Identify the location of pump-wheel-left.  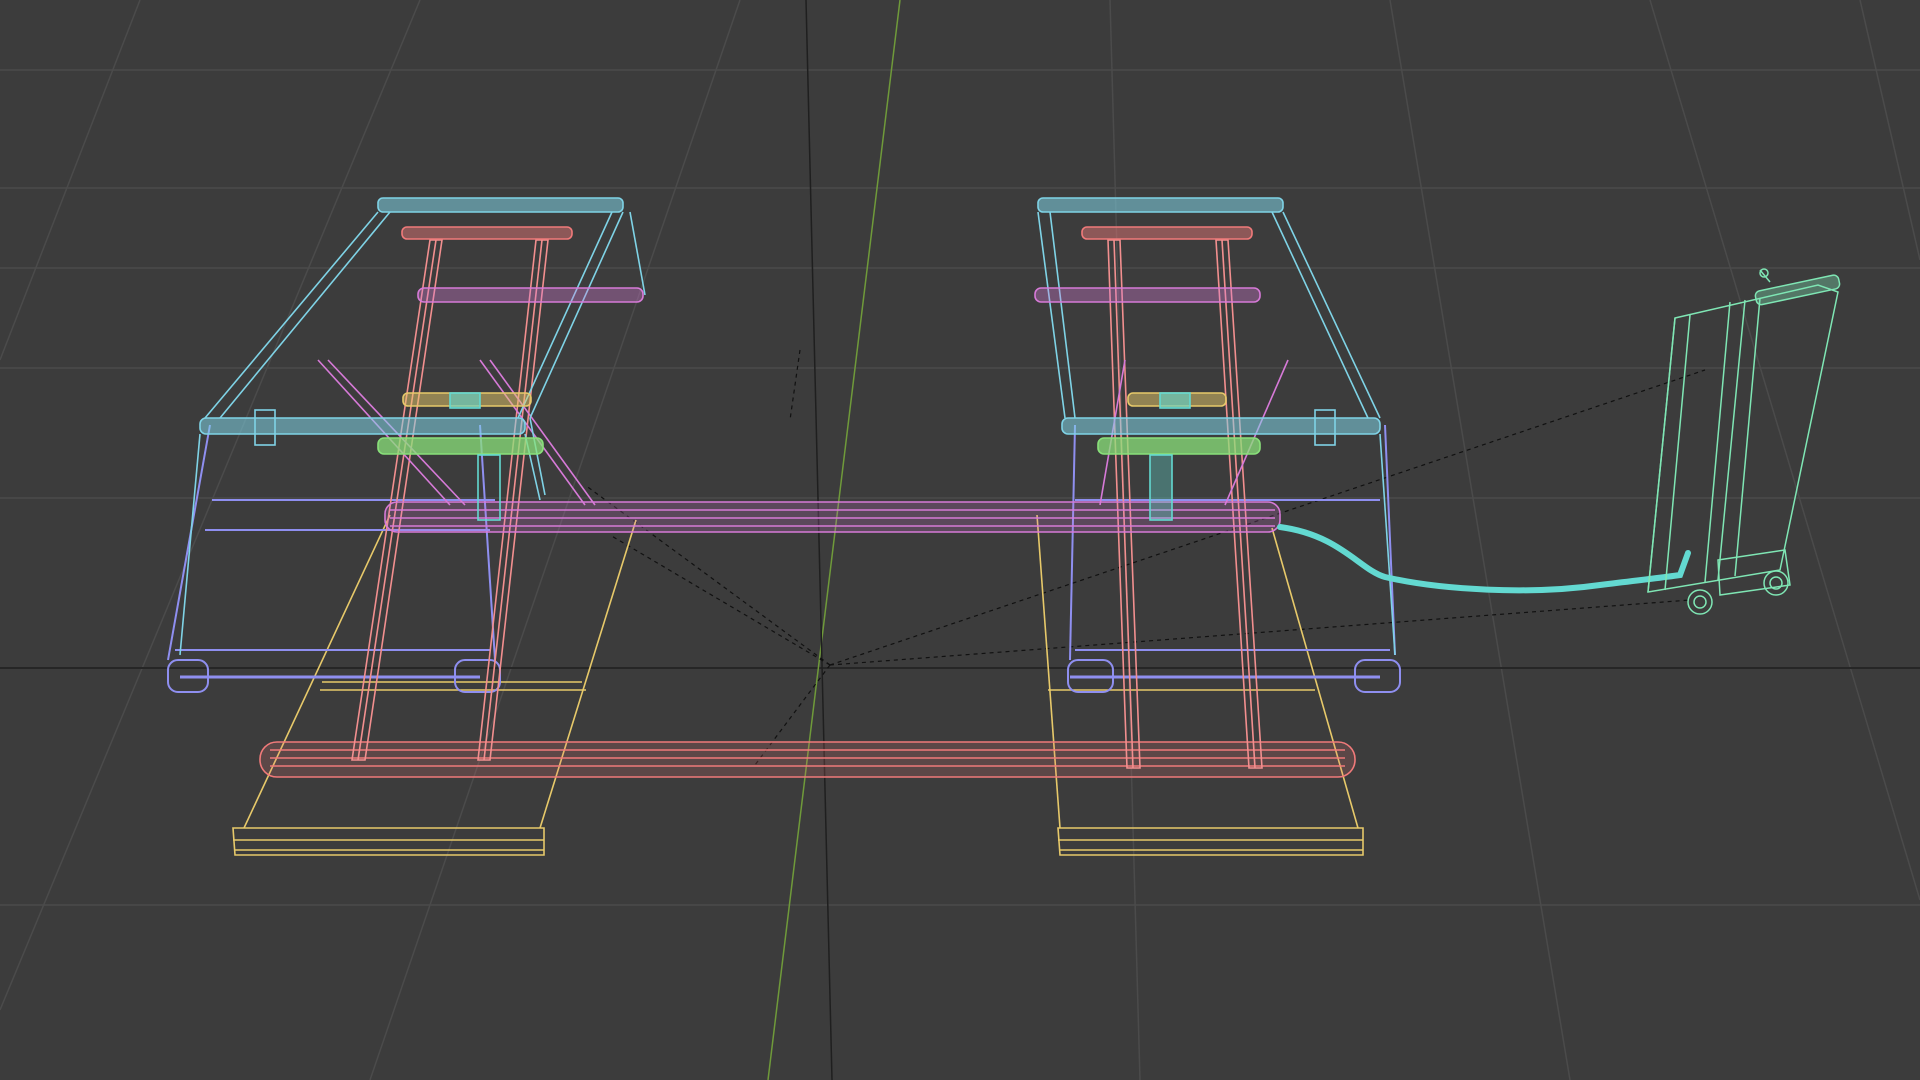
(1700, 602).